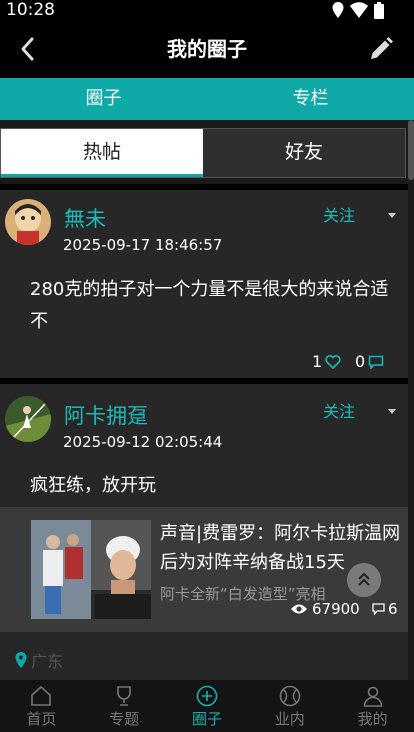  What do you see at coordinates (41, 719) in the screenshot?
I see `nav-home-label: 首页` at bounding box center [41, 719].